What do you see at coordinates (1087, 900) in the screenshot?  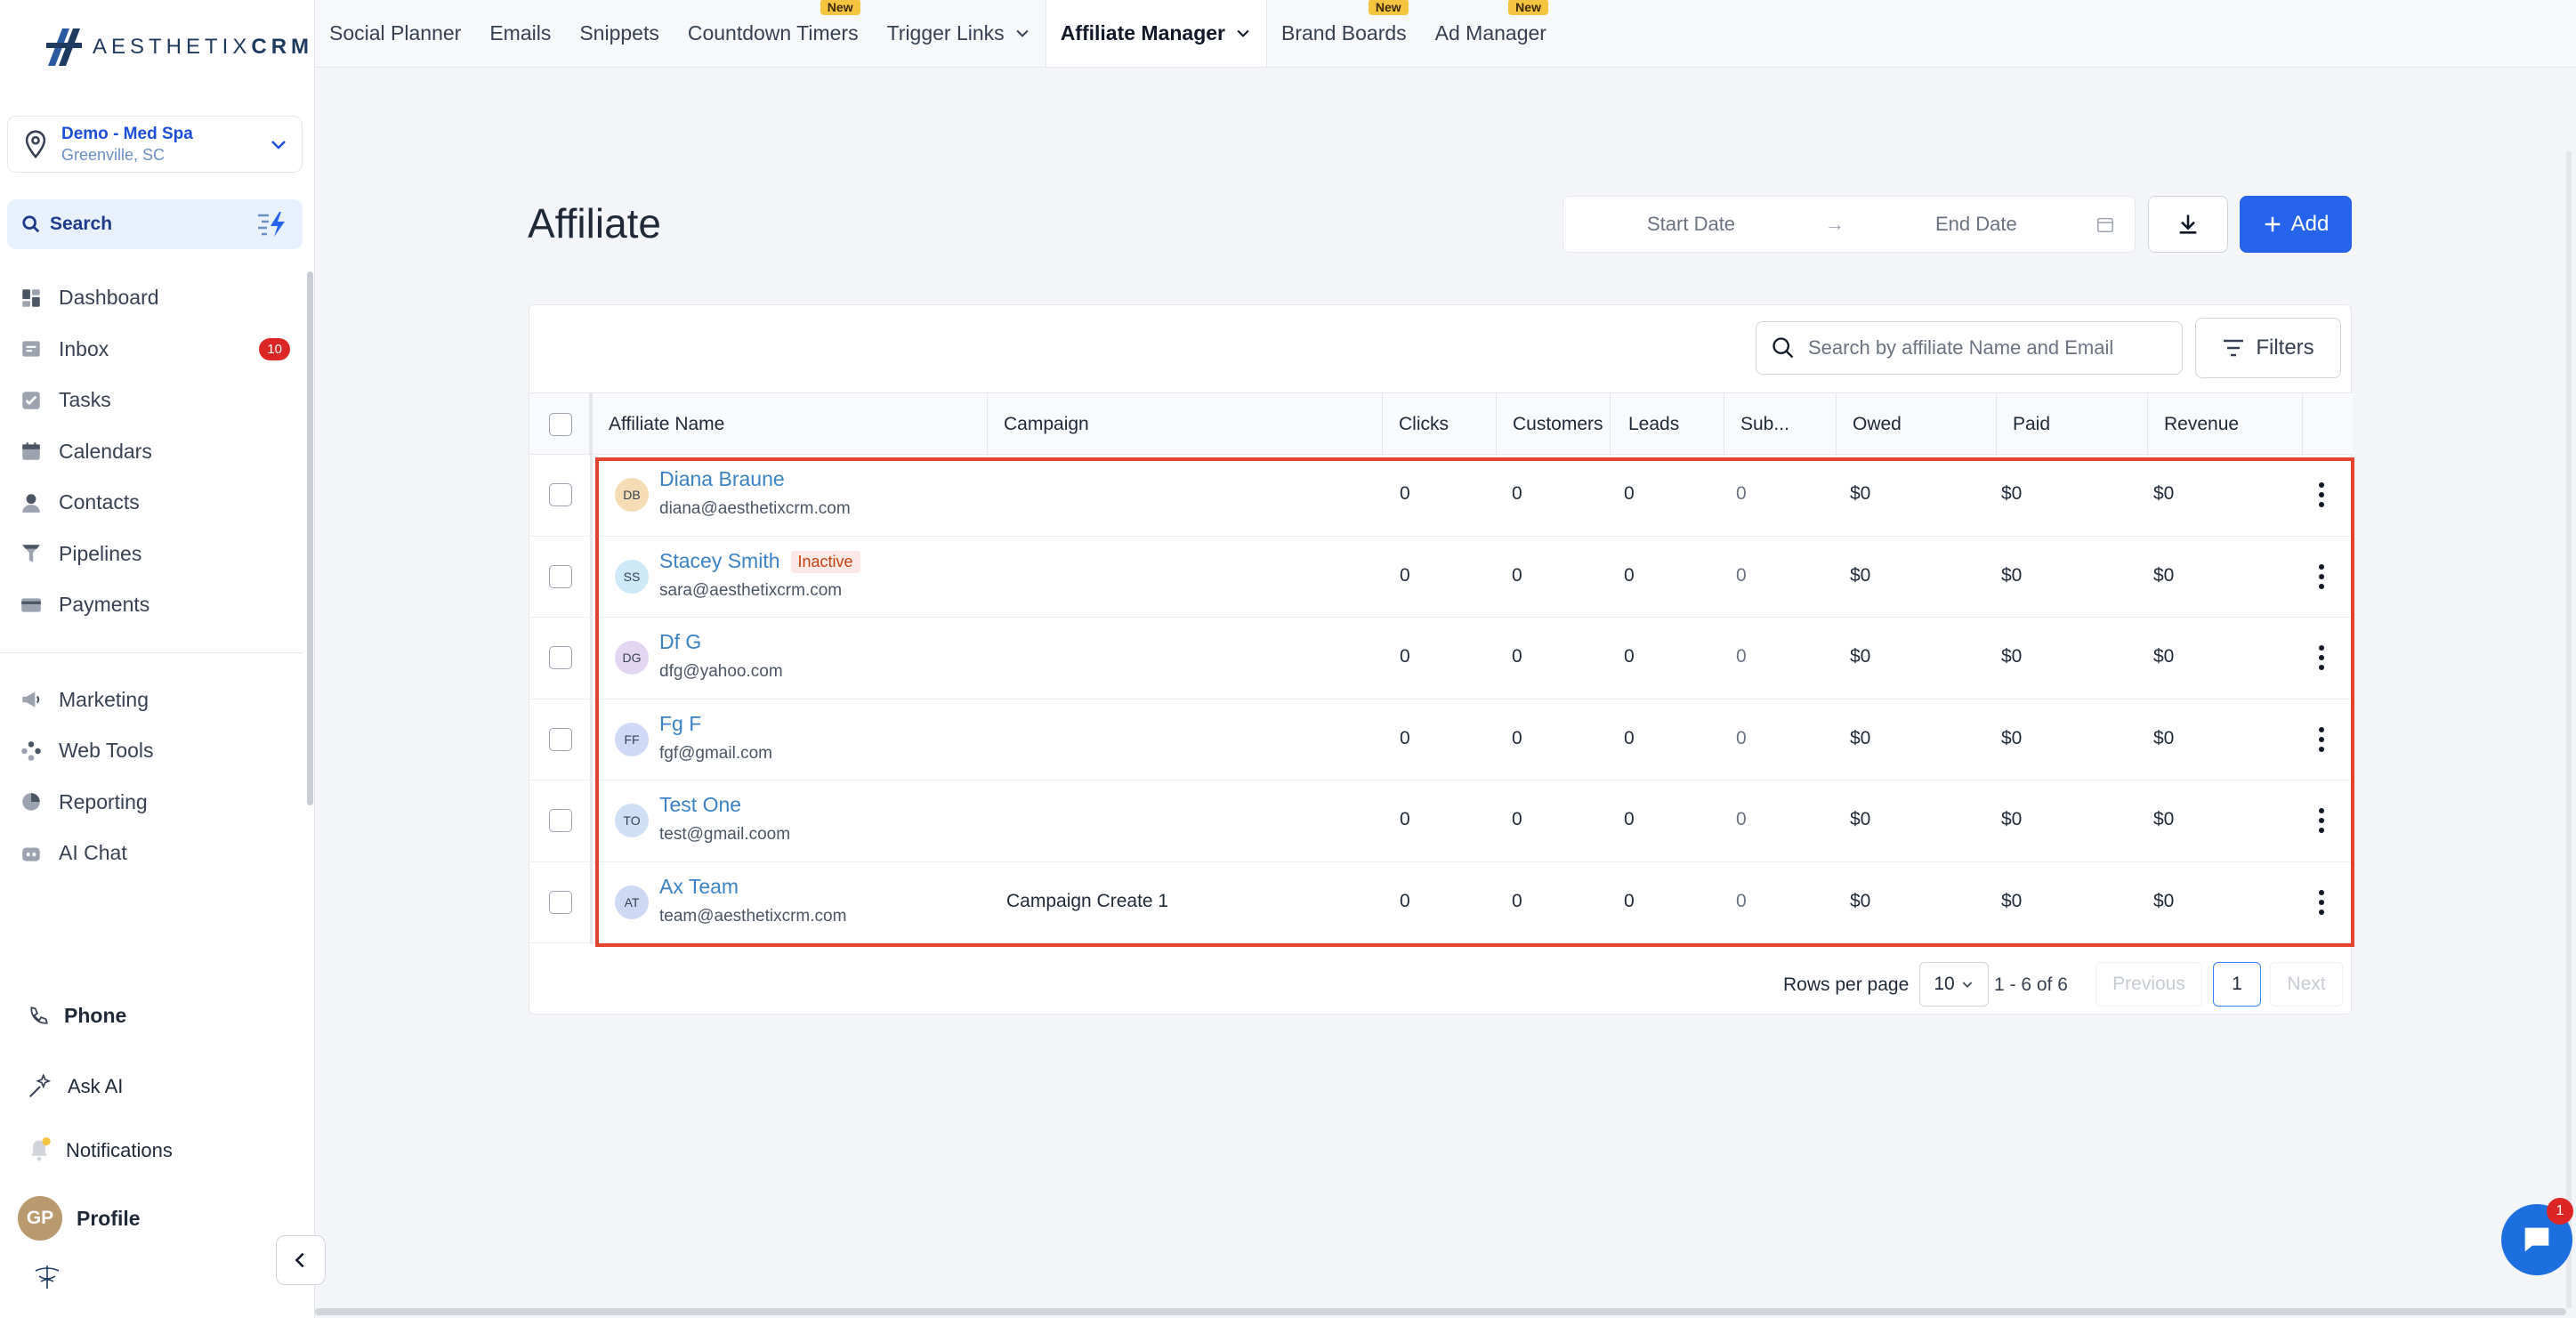 I see `campaign-cell: Campaign Create 1` at bounding box center [1087, 900].